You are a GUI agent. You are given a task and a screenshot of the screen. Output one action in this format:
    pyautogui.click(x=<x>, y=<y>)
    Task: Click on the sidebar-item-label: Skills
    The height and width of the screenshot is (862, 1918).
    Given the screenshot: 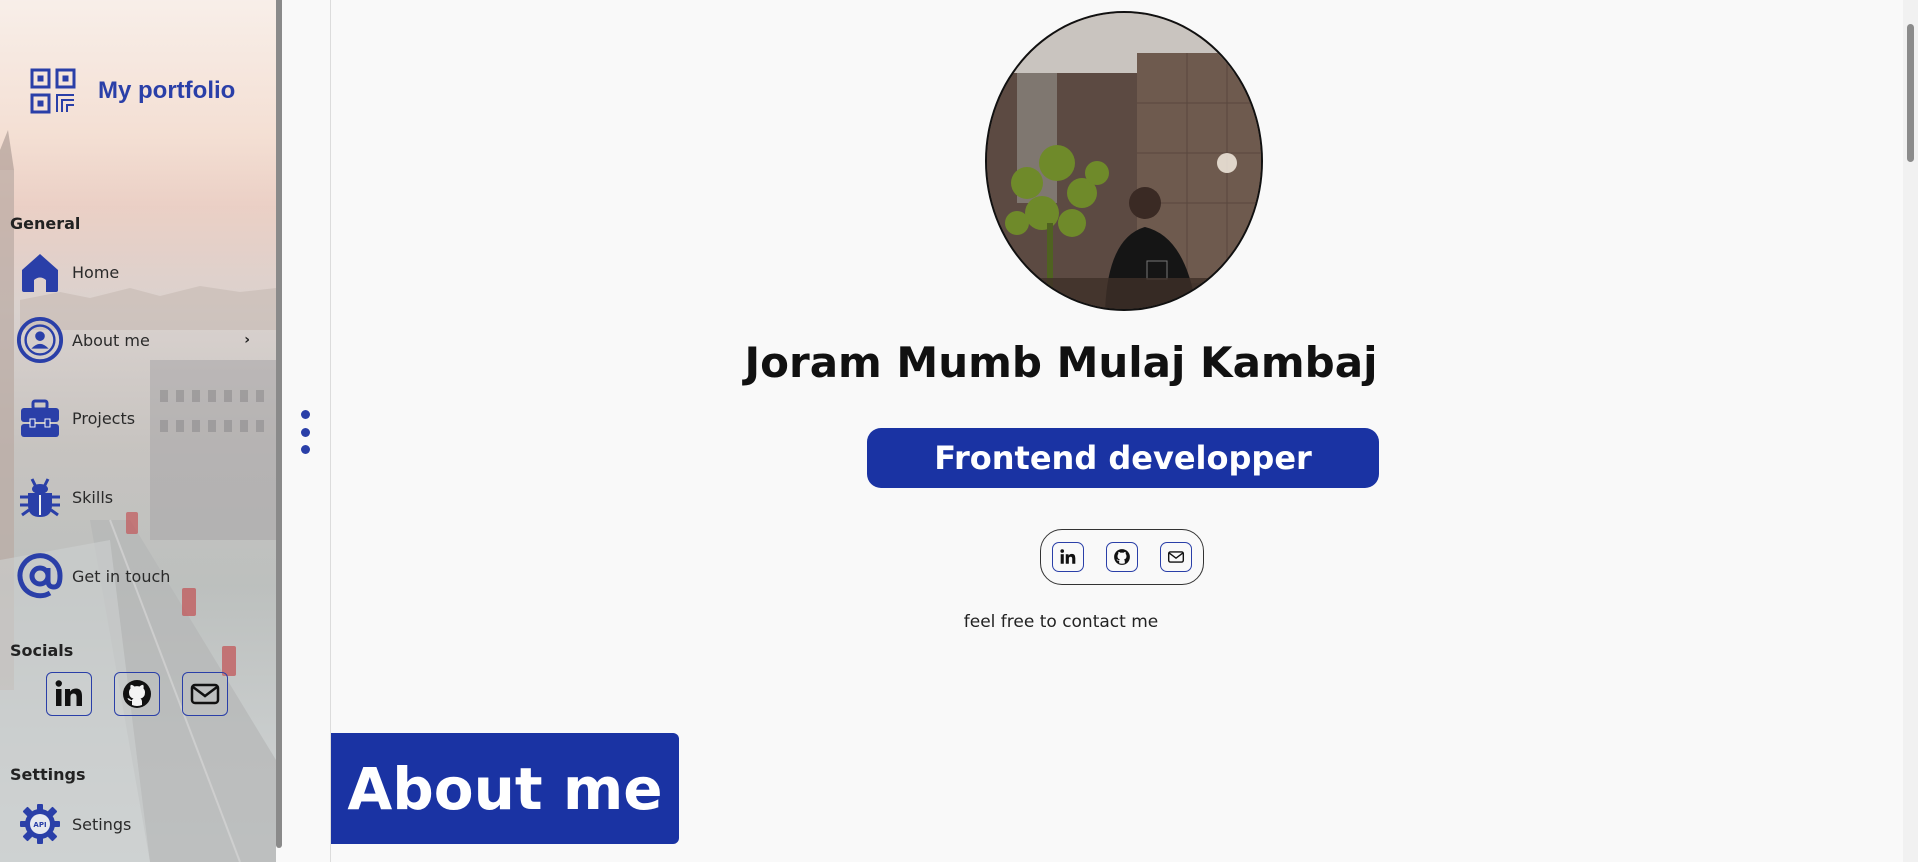 What is the action you would take?
    pyautogui.click(x=93, y=497)
    